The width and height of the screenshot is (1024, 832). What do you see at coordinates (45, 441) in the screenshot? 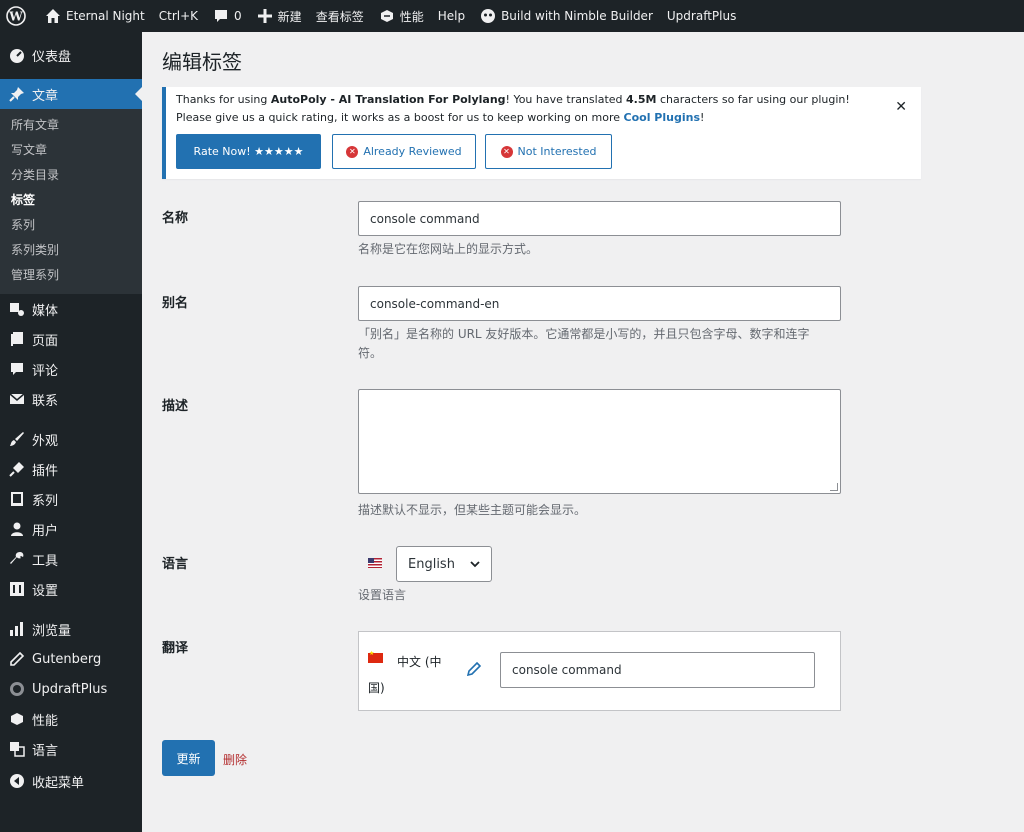
I see `menu-appearance-label: 外观` at bounding box center [45, 441].